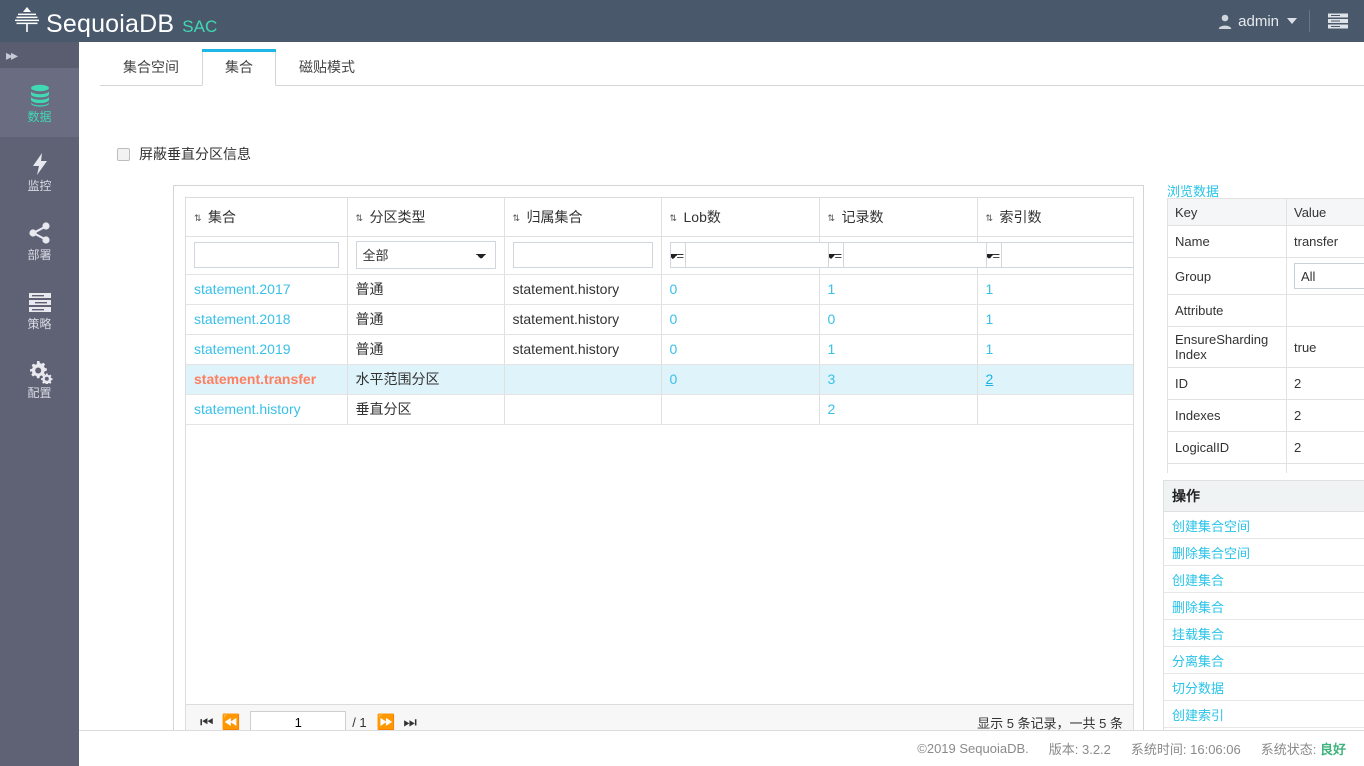  Describe the element at coordinates (898, 409) in the screenshot. I see `cell-record-count: 2` at that location.